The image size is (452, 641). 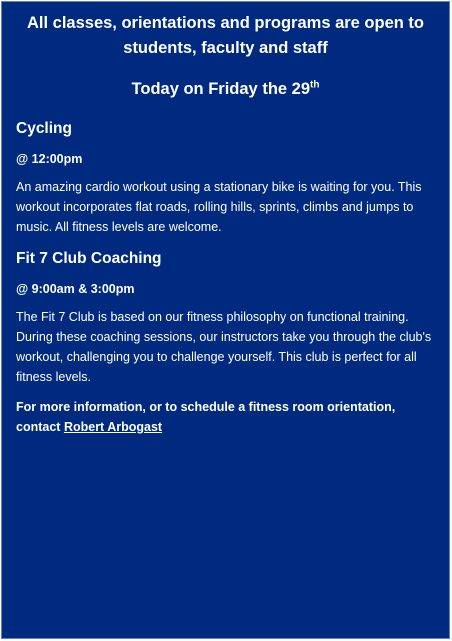 What do you see at coordinates (113, 427) in the screenshot?
I see `contact-link: Robert Arbogast` at bounding box center [113, 427].